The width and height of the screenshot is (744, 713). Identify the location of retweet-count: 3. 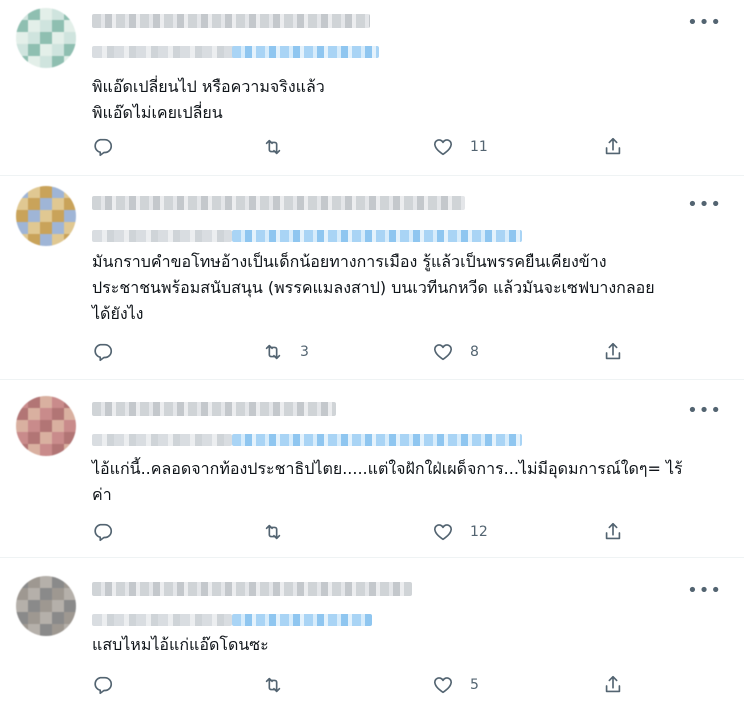
(304, 352).